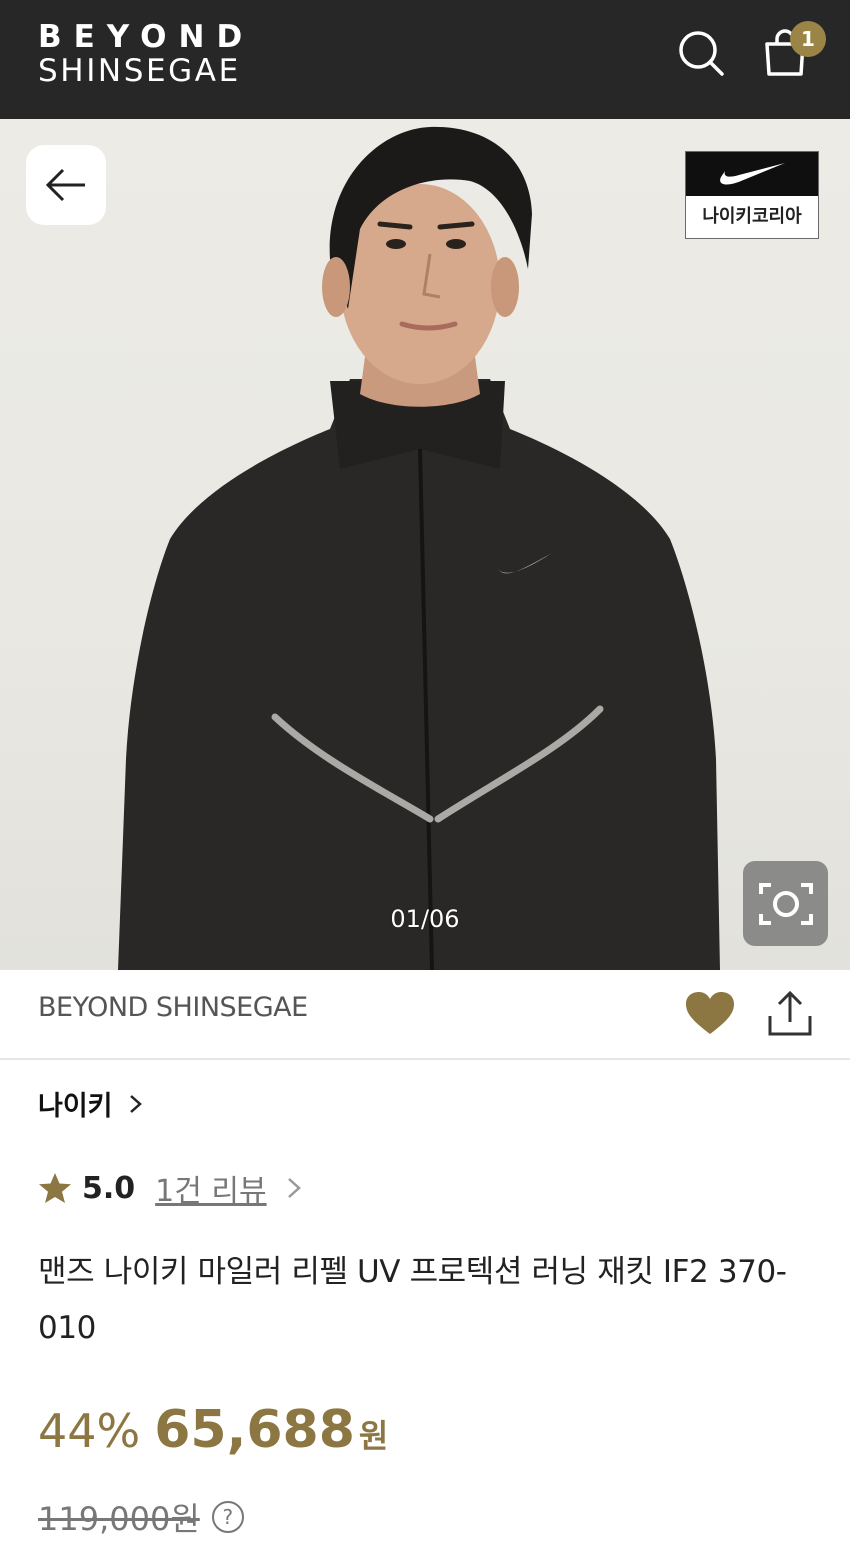 The width and height of the screenshot is (850, 1554). What do you see at coordinates (425, 919) in the screenshot?
I see `image-counter: 01/06` at bounding box center [425, 919].